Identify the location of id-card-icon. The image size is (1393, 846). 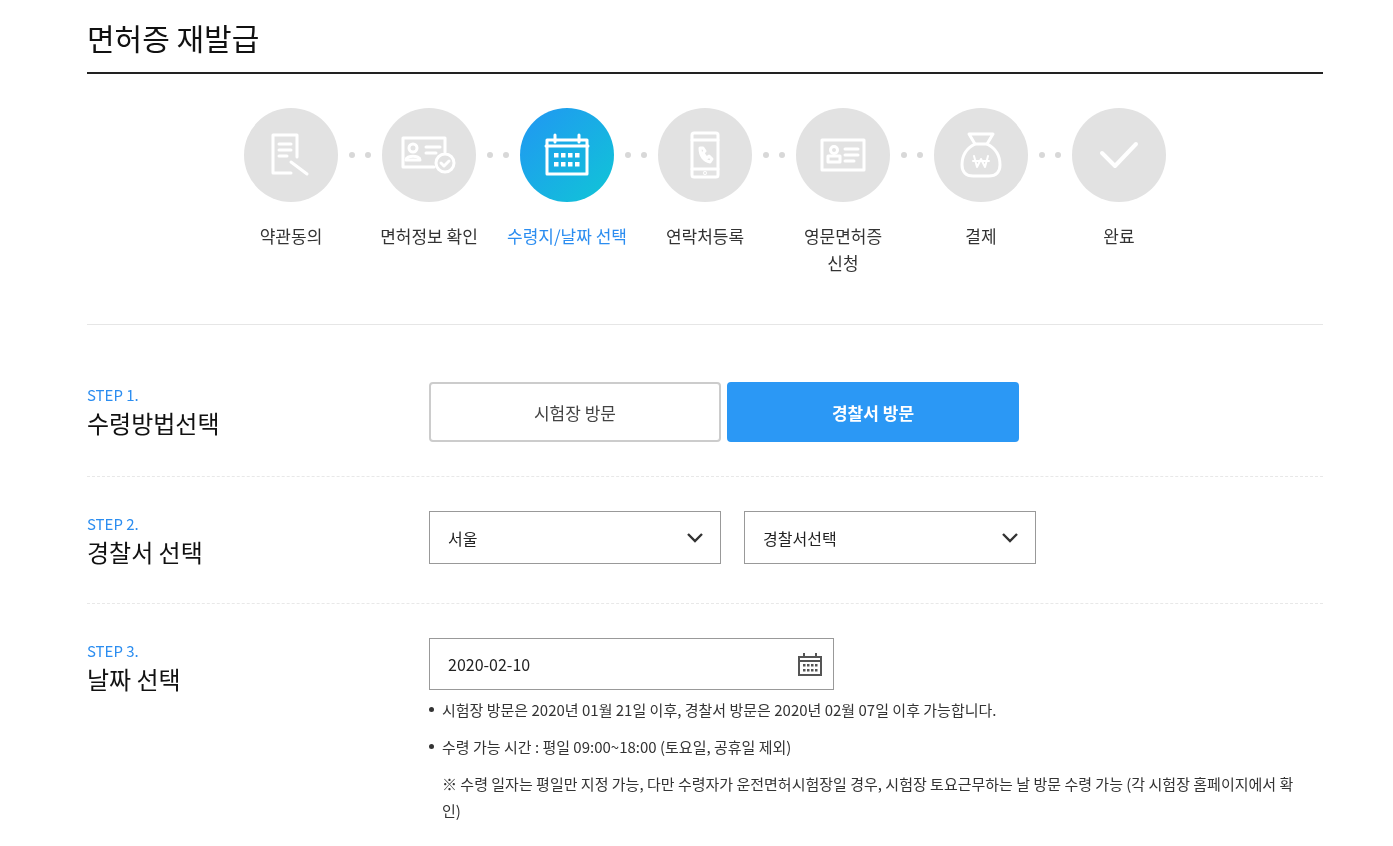
(843, 155).